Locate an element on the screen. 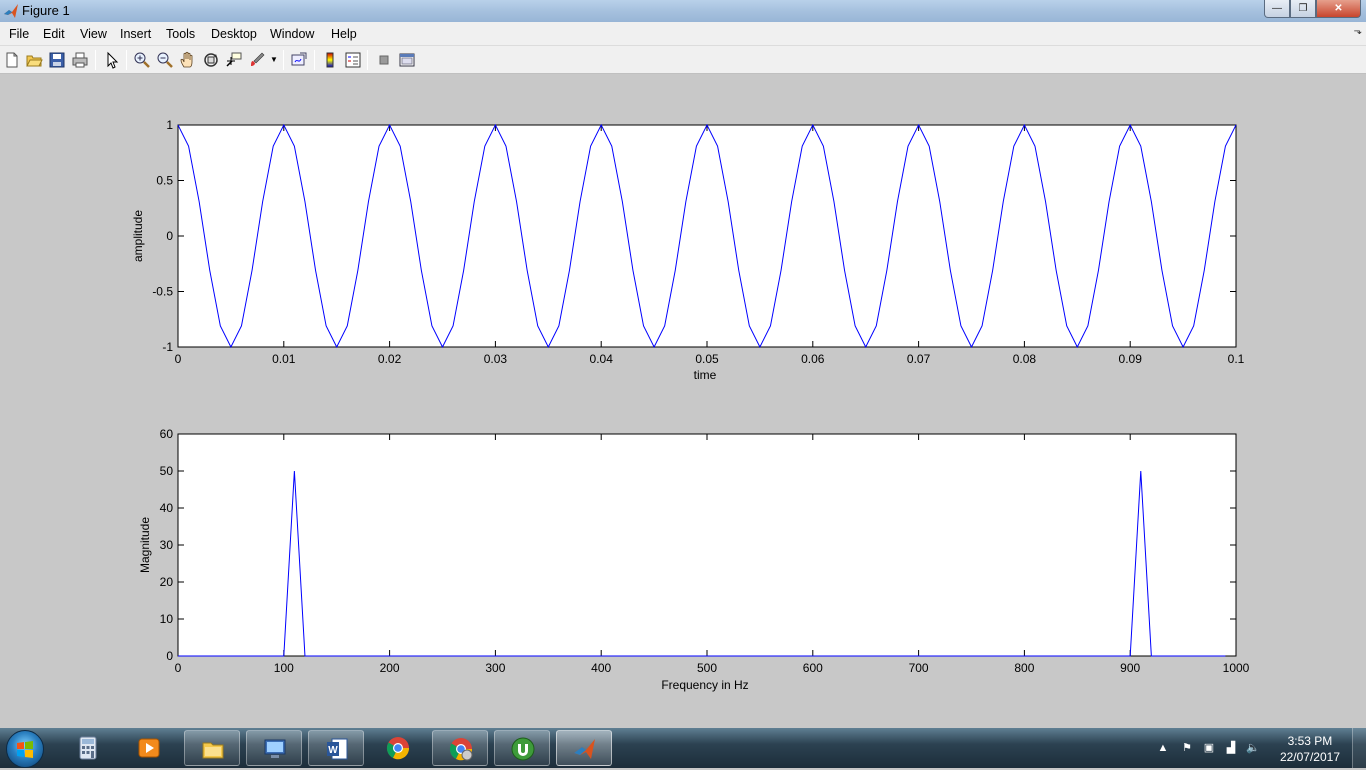  freq-ytick-label: 60 is located at coordinates (167, 434).